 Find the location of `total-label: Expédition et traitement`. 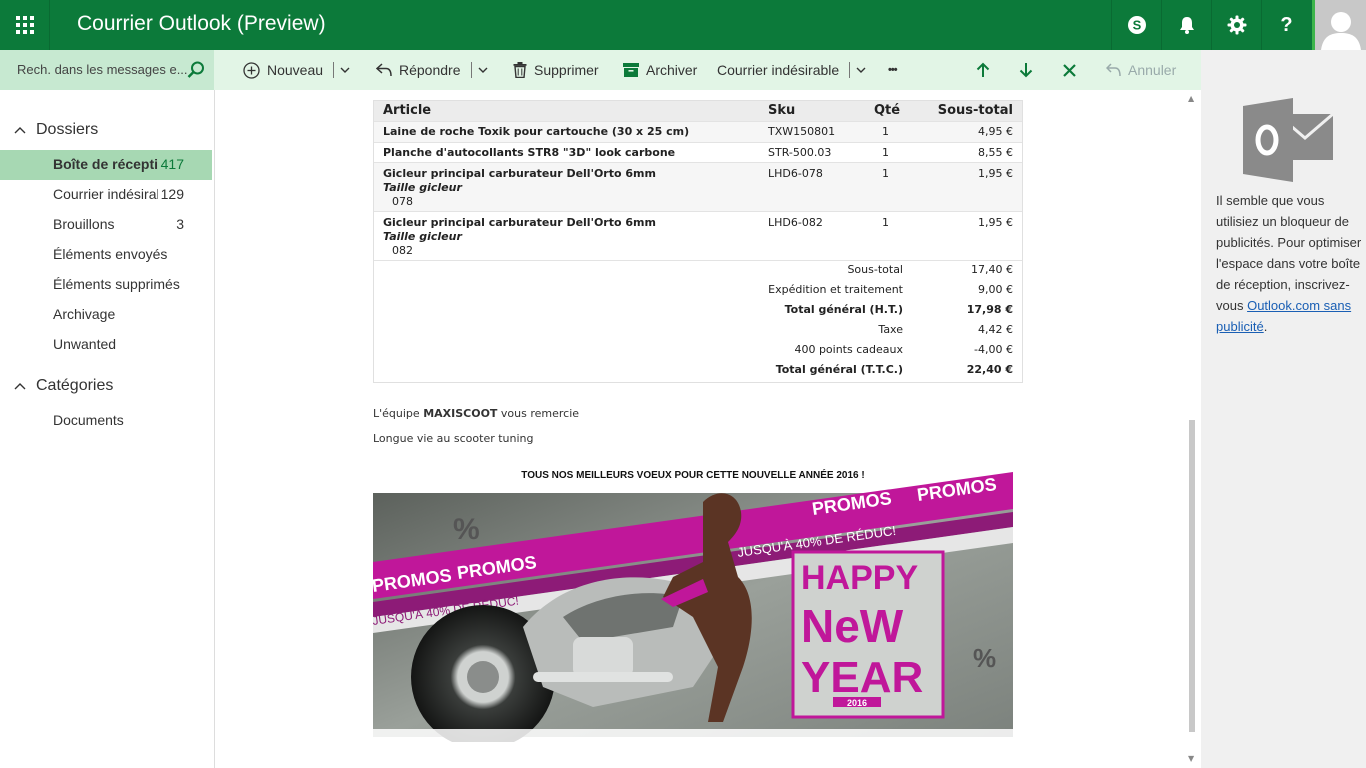

total-label: Expédition et traitement is located at coordinates (835, 289).